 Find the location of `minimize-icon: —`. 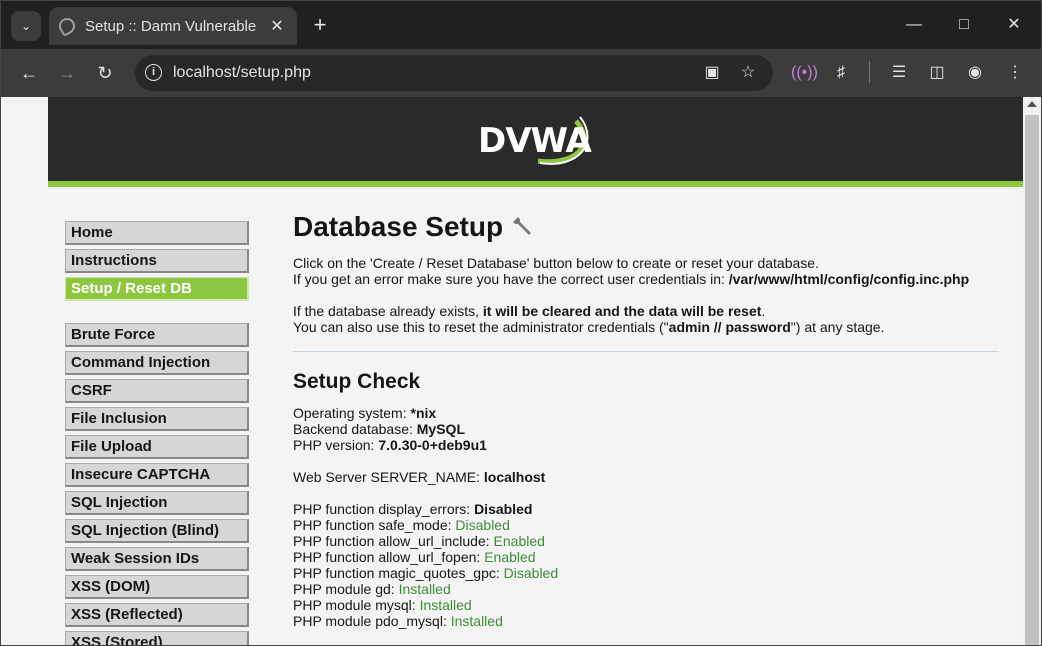

minimize-icon: — is located at coordinates (914, 25).